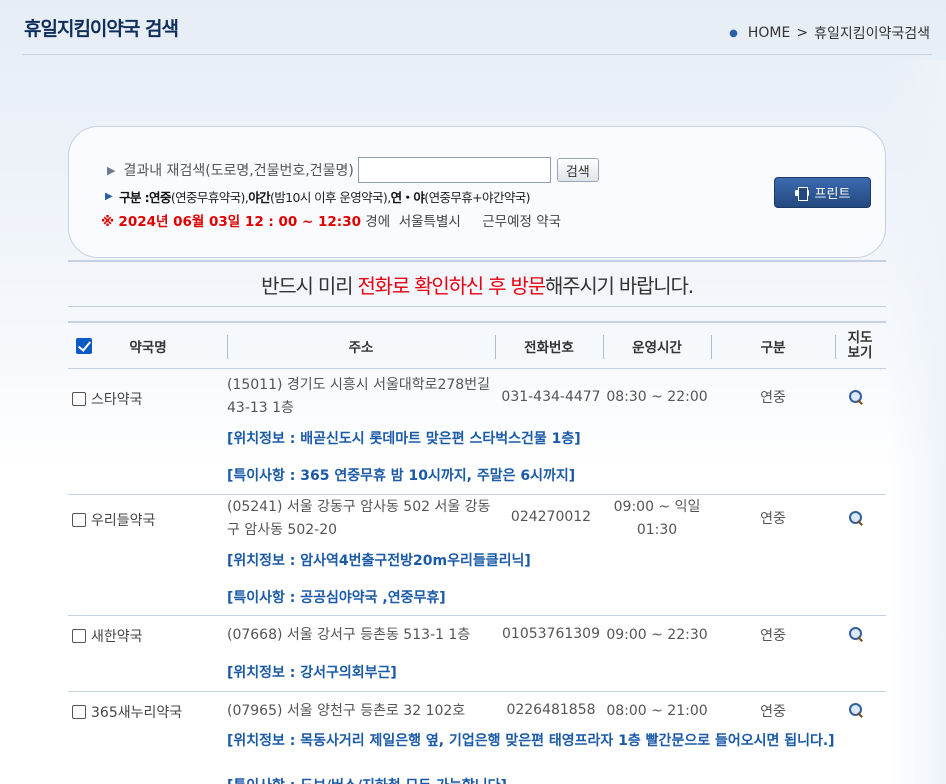 The height and width of the screenshot is (784, 946). I want to click on legend-desc-both: (연중무휴+야간약국), so click(477, 197).